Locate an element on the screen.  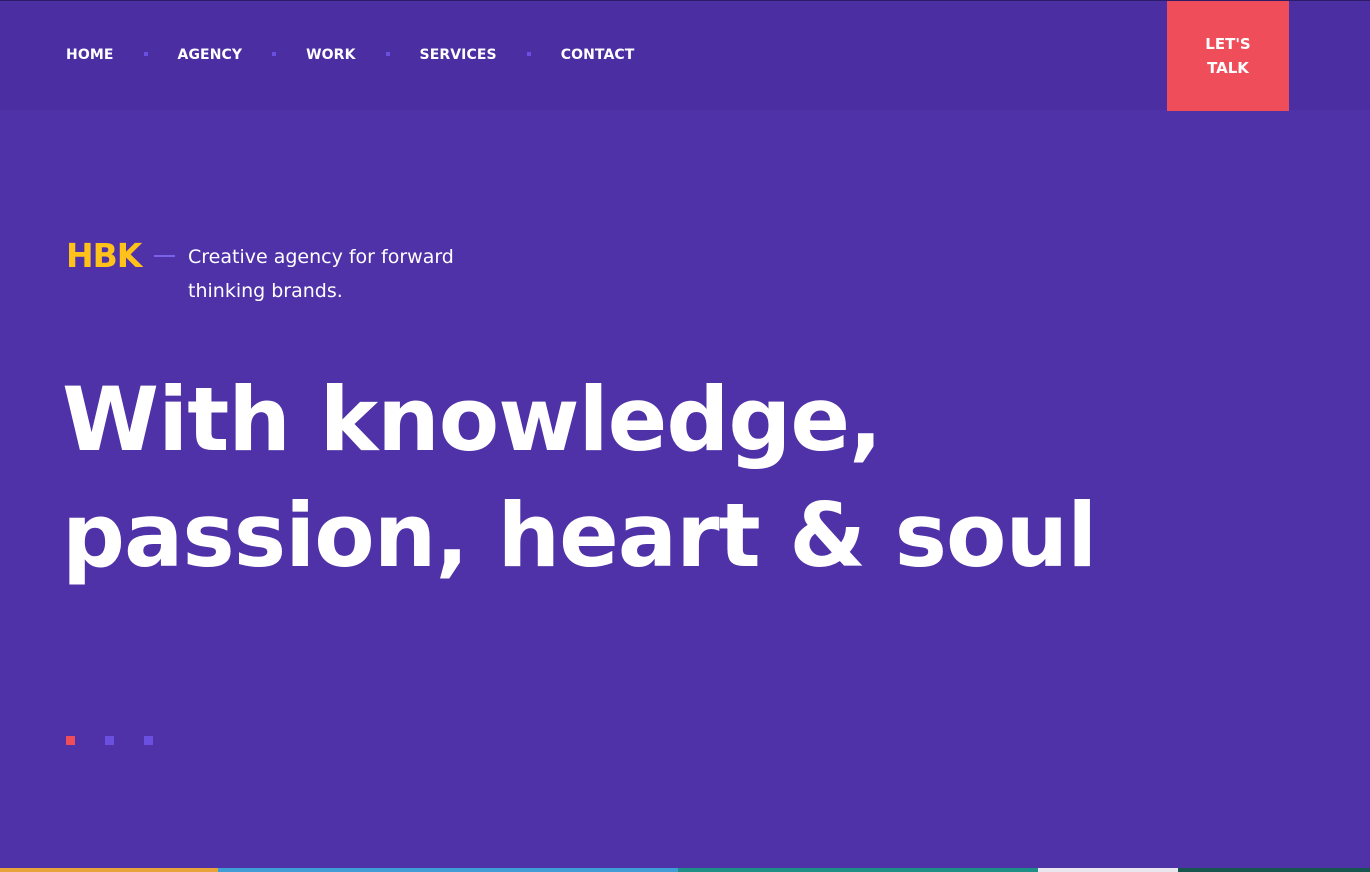
brand-divider is located at coordinates (164, 256).